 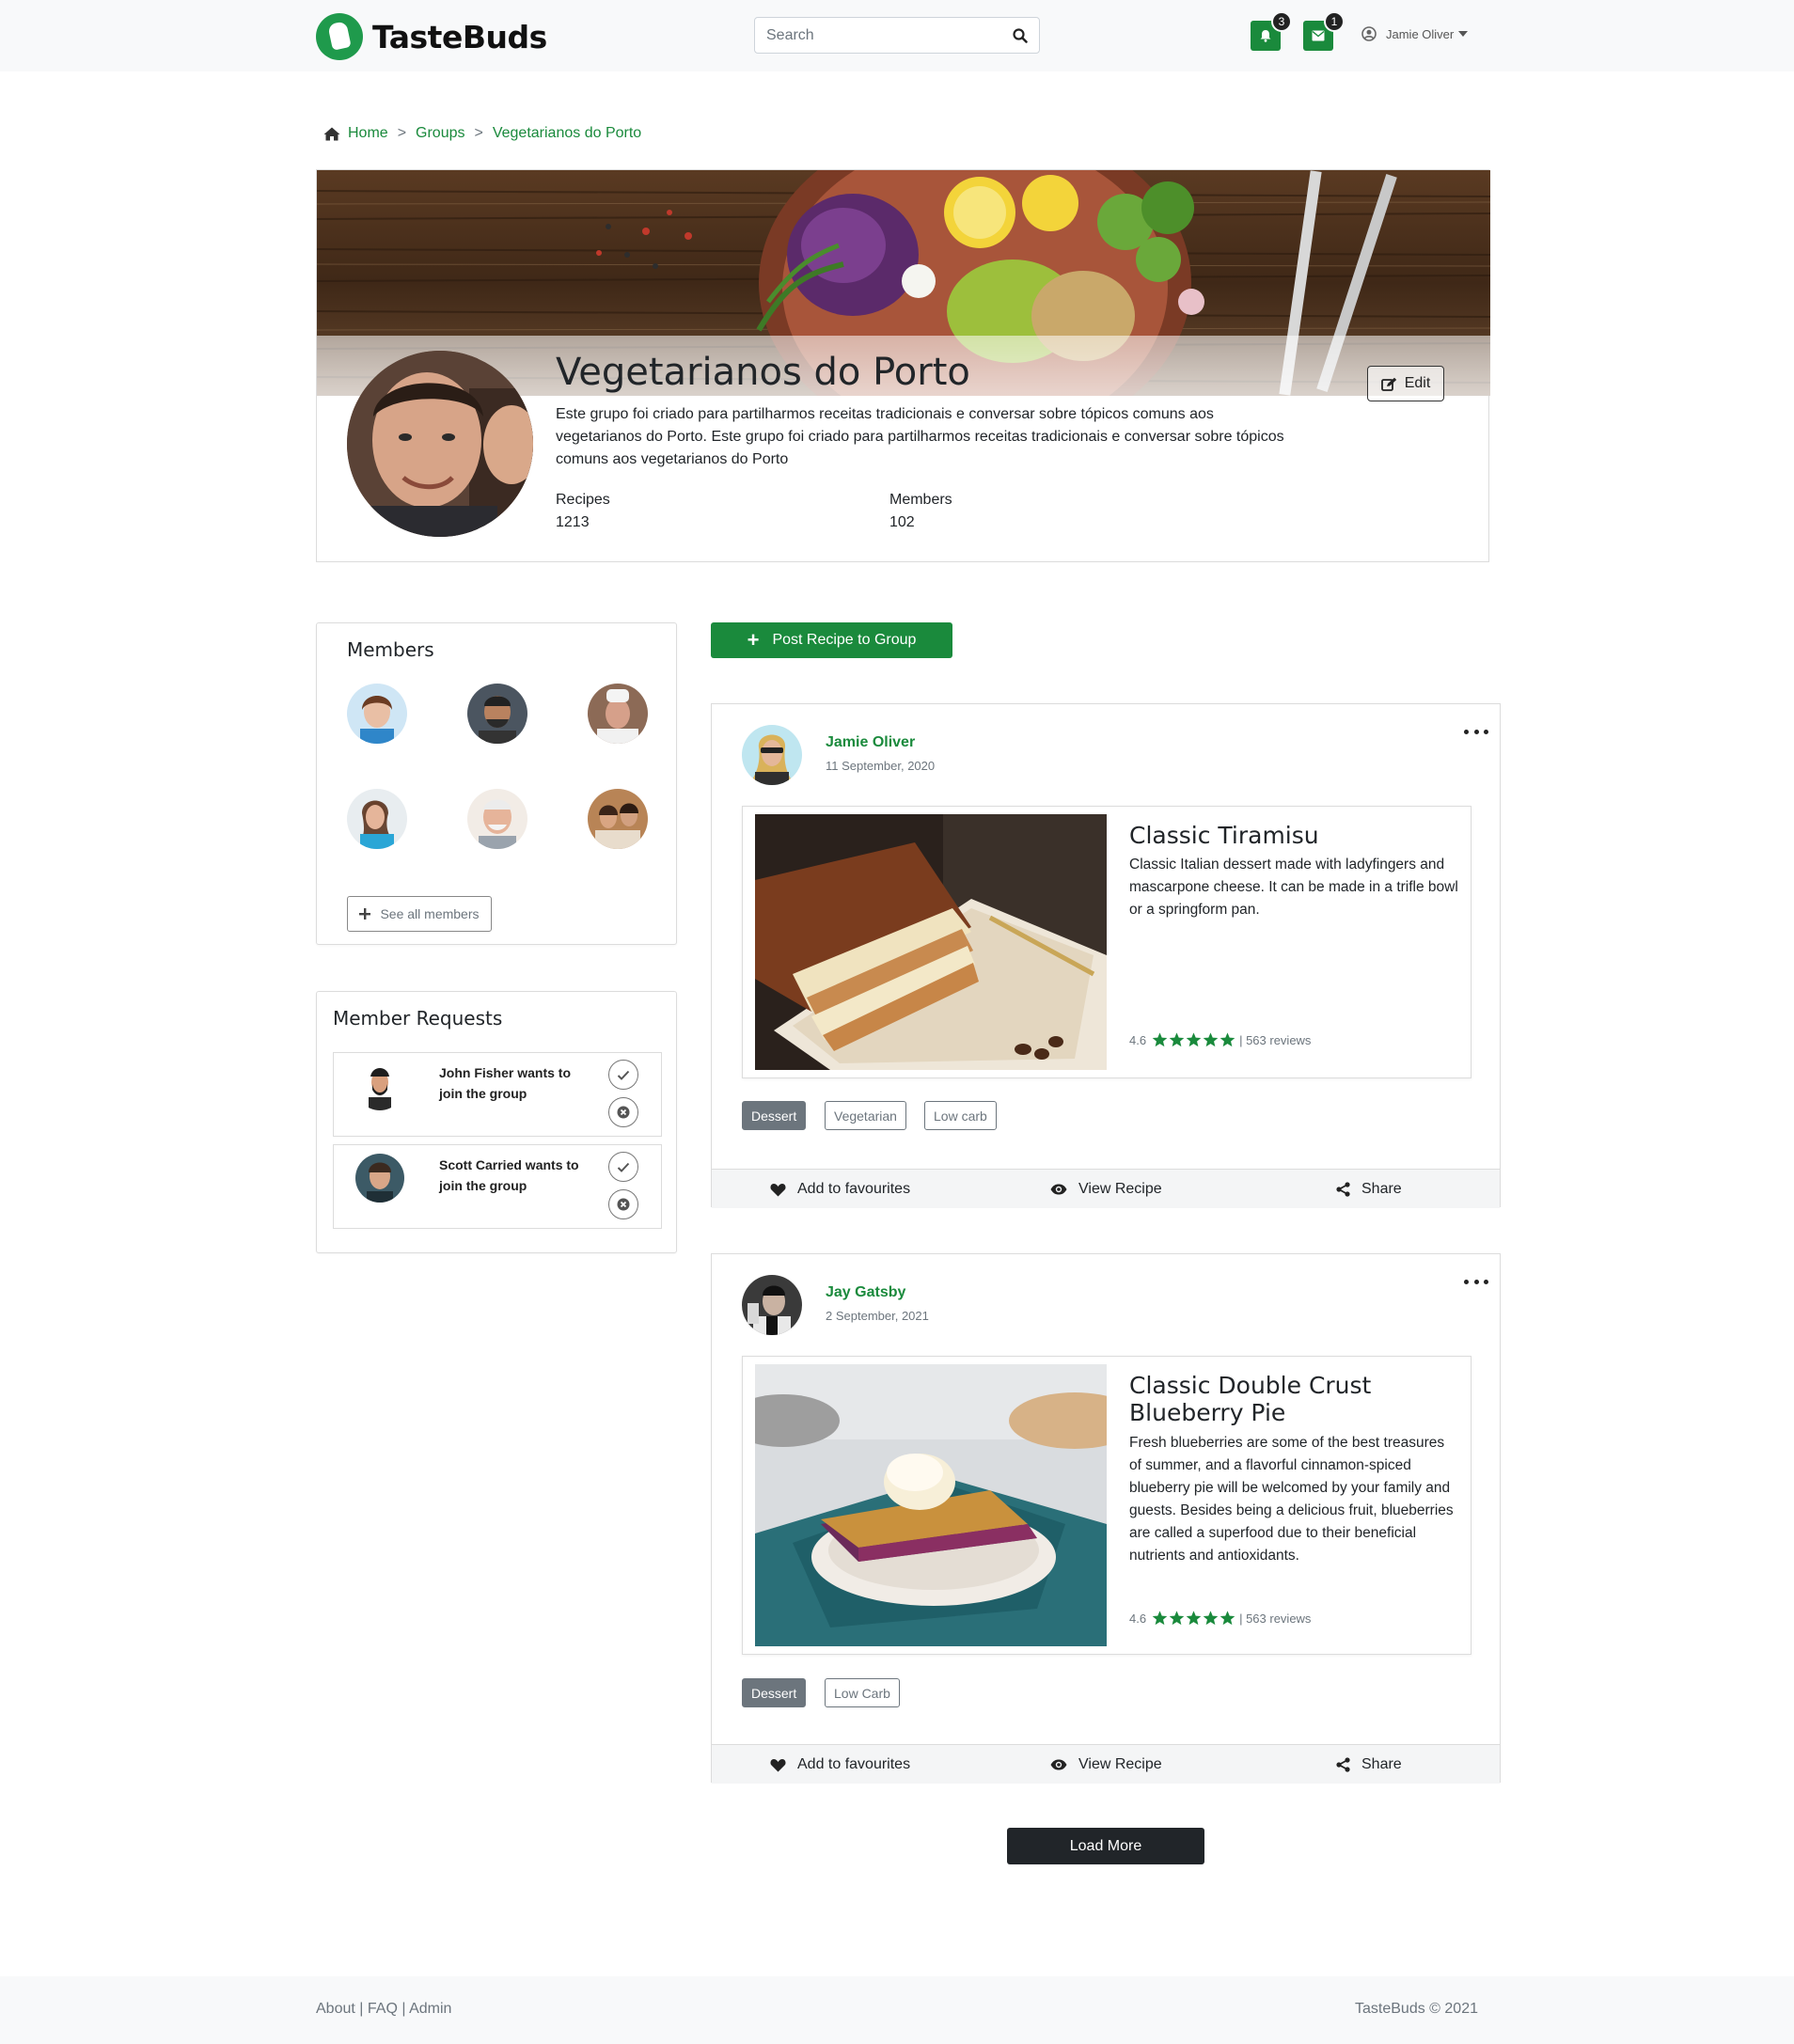 What do you see at coordinates (862, 1692) in the screenshot?
I see `tag-low-carb: Low Carb` at bounding box center [862, 1692].